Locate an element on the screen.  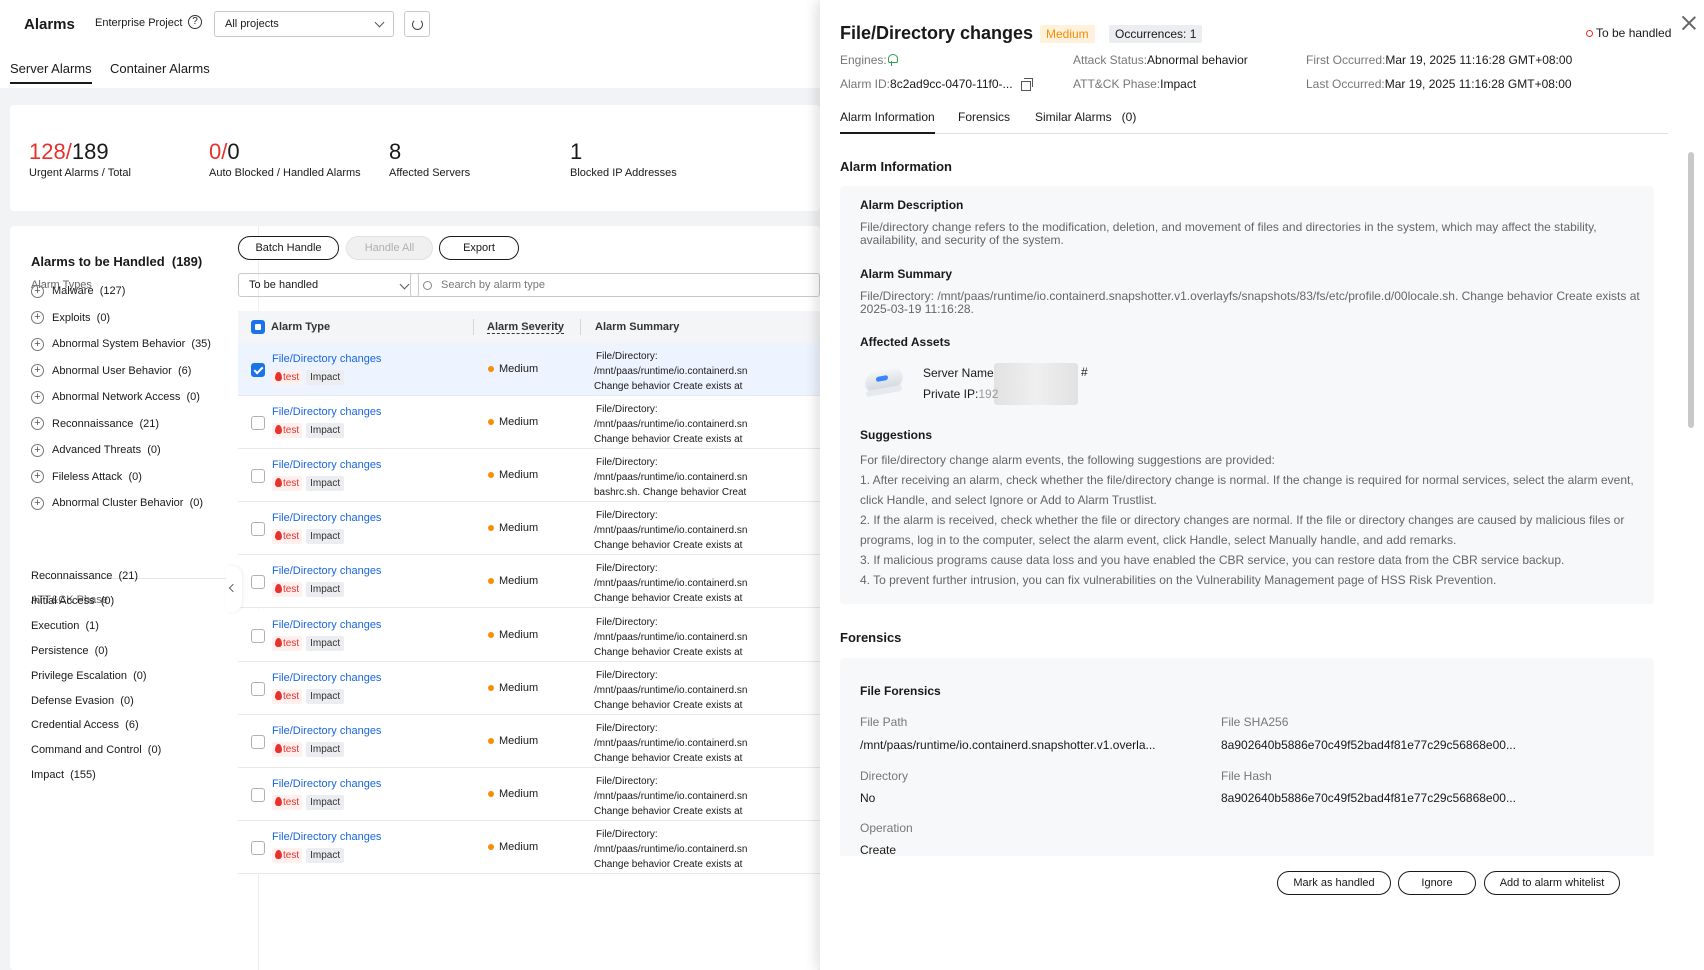
phase-item: Persistence (0) is located at coordinates (69, 651).